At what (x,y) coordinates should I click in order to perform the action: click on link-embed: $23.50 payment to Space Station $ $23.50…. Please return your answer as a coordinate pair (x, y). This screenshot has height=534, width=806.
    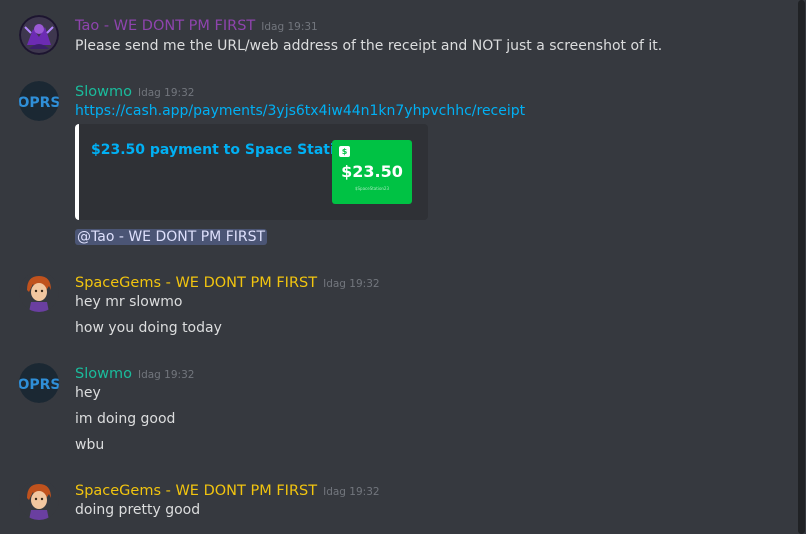
    Looking at the image, I should click on (251, 172).